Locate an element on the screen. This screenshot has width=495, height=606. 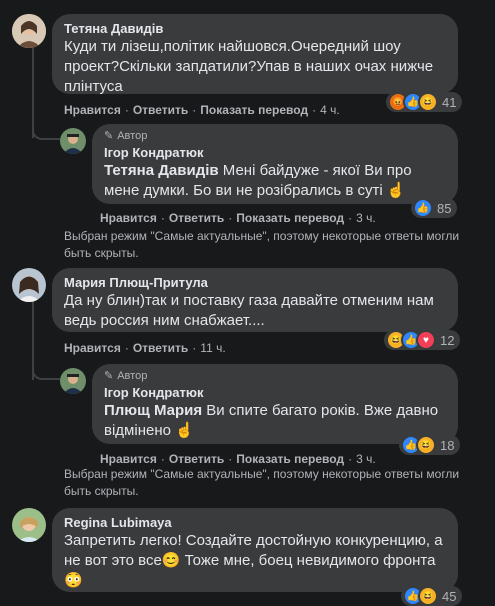
reaction-count: 18 is located at coordinates (447, 445).